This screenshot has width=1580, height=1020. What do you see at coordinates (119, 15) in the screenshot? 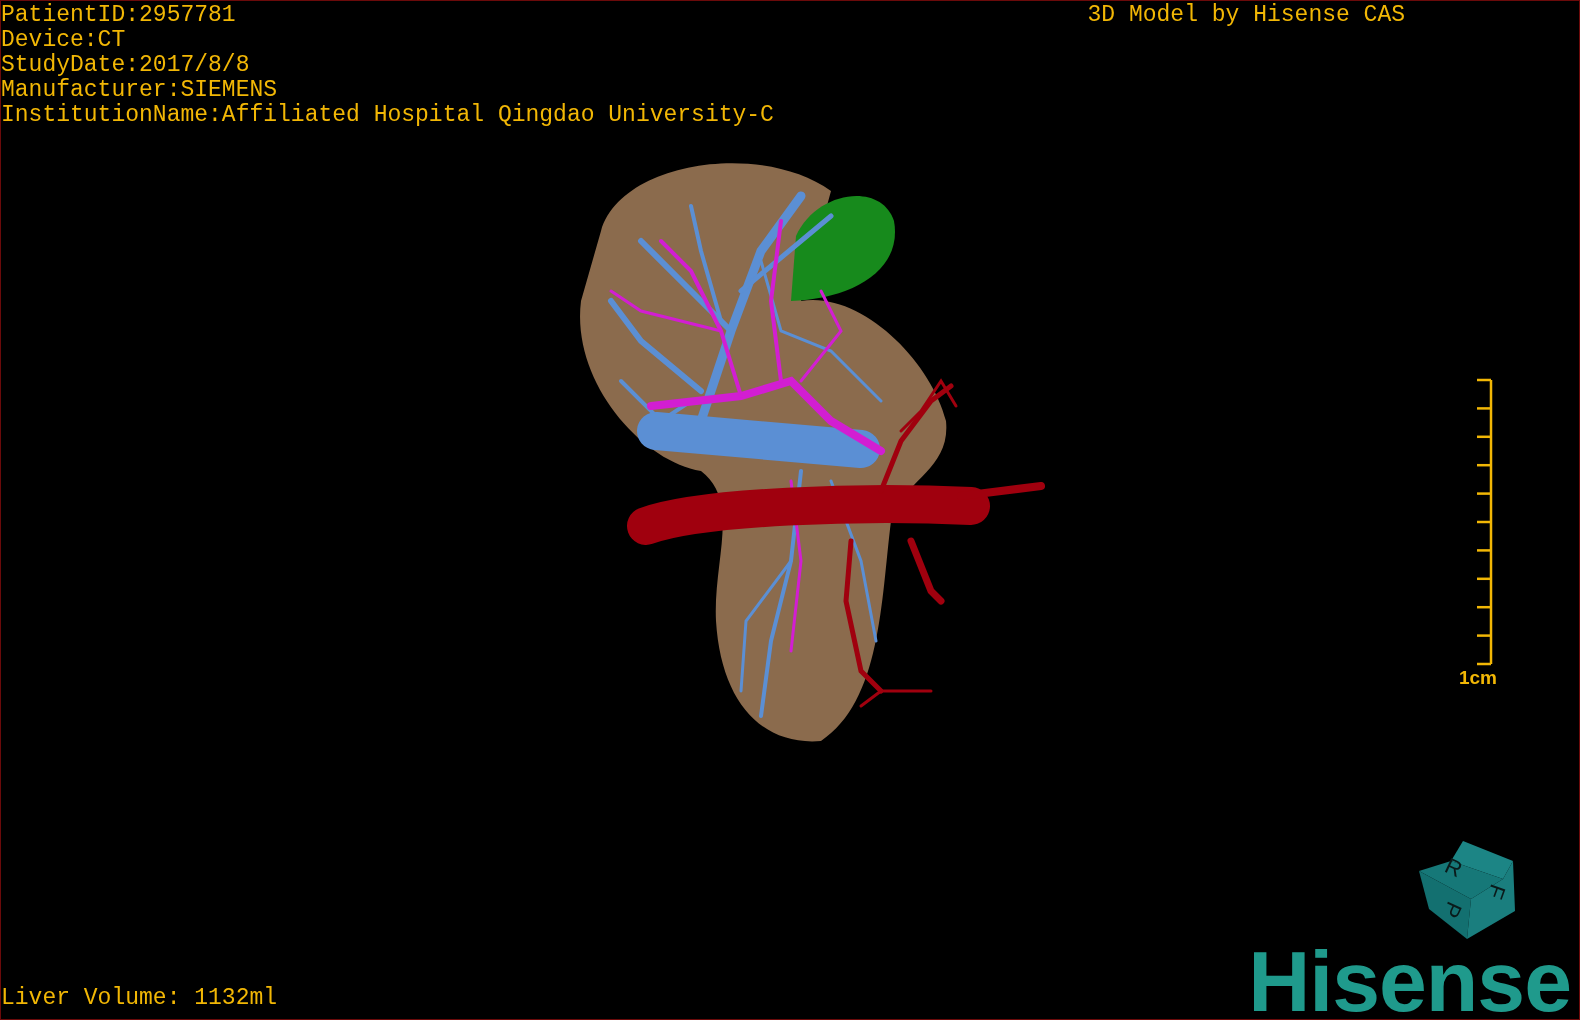
I see `patient-info-text: PatientID:2957781` at bounding box center [119, 15].